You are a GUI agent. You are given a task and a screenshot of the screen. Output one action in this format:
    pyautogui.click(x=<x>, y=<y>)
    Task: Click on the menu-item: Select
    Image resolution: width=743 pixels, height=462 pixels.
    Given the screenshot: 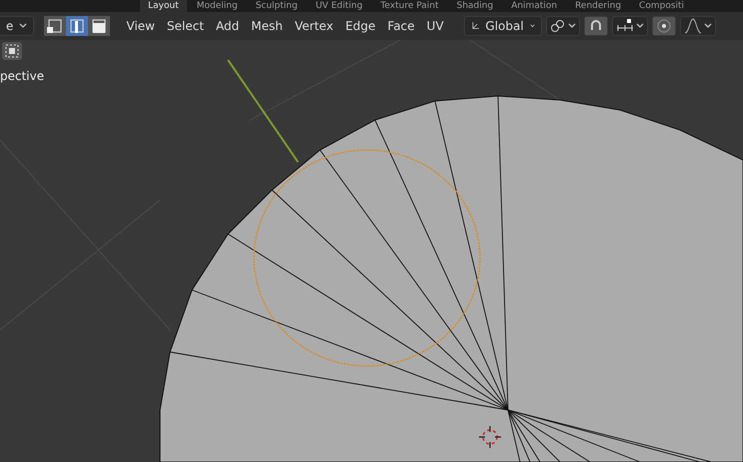 What is the action you would take?
    pyautogui.click(x=185, y=26)
    